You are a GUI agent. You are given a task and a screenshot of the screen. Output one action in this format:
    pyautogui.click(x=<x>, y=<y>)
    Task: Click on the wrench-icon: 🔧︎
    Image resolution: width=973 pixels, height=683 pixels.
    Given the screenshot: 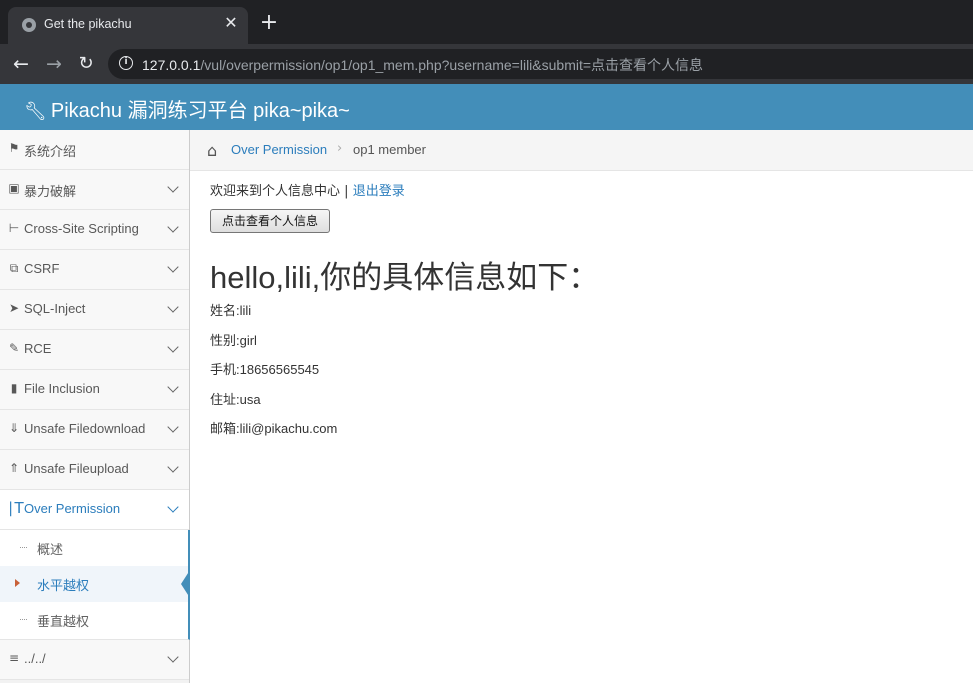 What is the action you would take?
    pyautogui.click(x=35, y=111)
    